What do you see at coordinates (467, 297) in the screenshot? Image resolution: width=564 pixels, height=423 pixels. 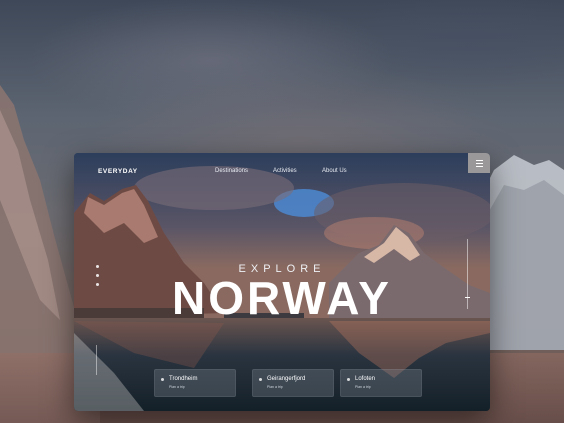 I see `slide-progress-marker` at bounding box center [467, 297].